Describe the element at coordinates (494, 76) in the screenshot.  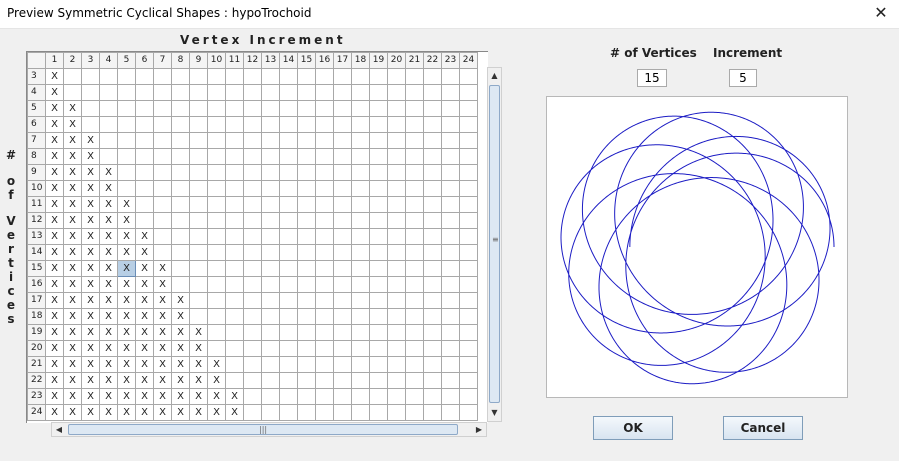
I see `scroll-up-icon: ▲` at that location.